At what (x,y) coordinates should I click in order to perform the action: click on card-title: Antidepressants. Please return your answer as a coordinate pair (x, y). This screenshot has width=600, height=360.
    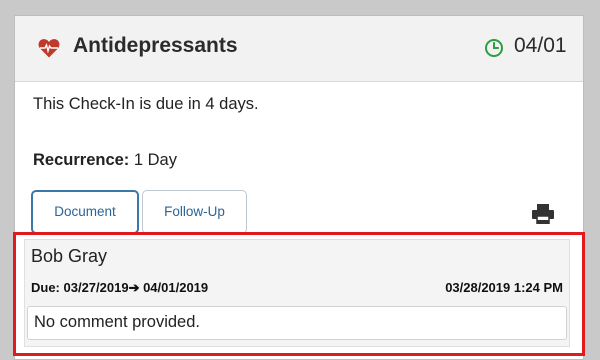
    Looking at the image, I should click on (155, 45).